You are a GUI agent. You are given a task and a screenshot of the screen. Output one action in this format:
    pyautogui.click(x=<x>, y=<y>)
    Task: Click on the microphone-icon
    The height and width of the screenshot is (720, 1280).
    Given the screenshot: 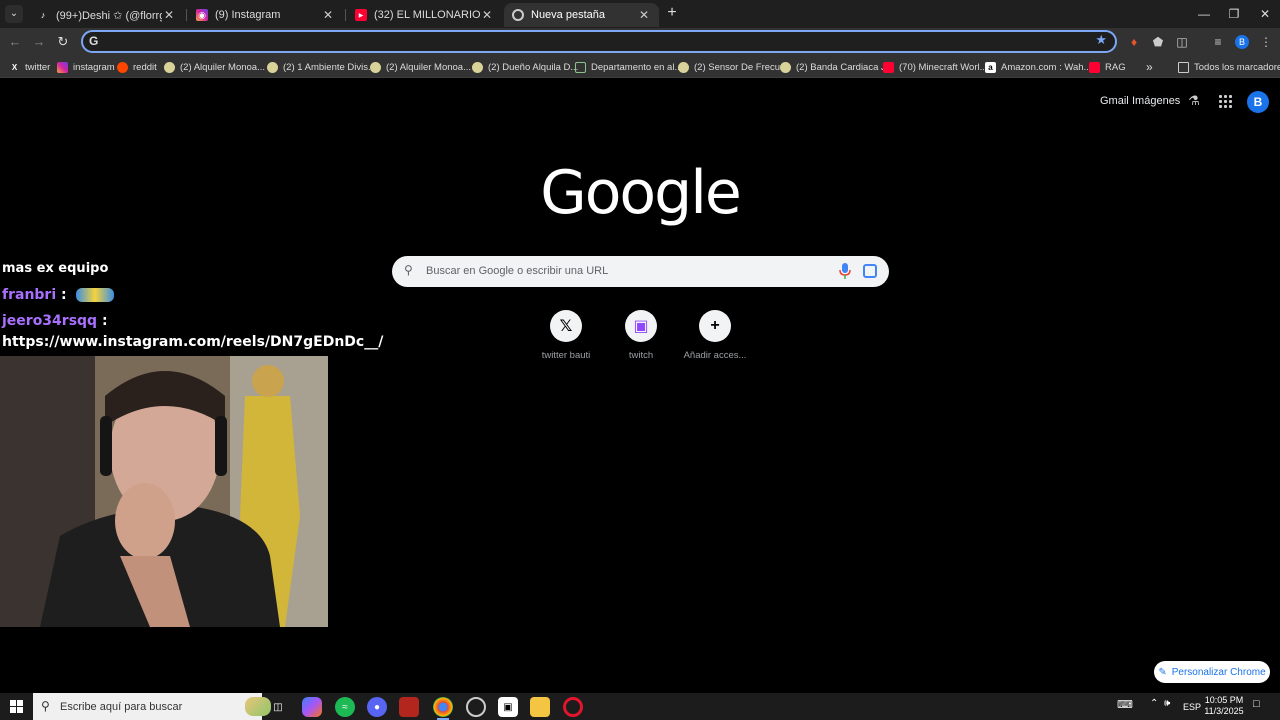 What is the action you would take?
    pyautogui.click(x=845, y=271)
    